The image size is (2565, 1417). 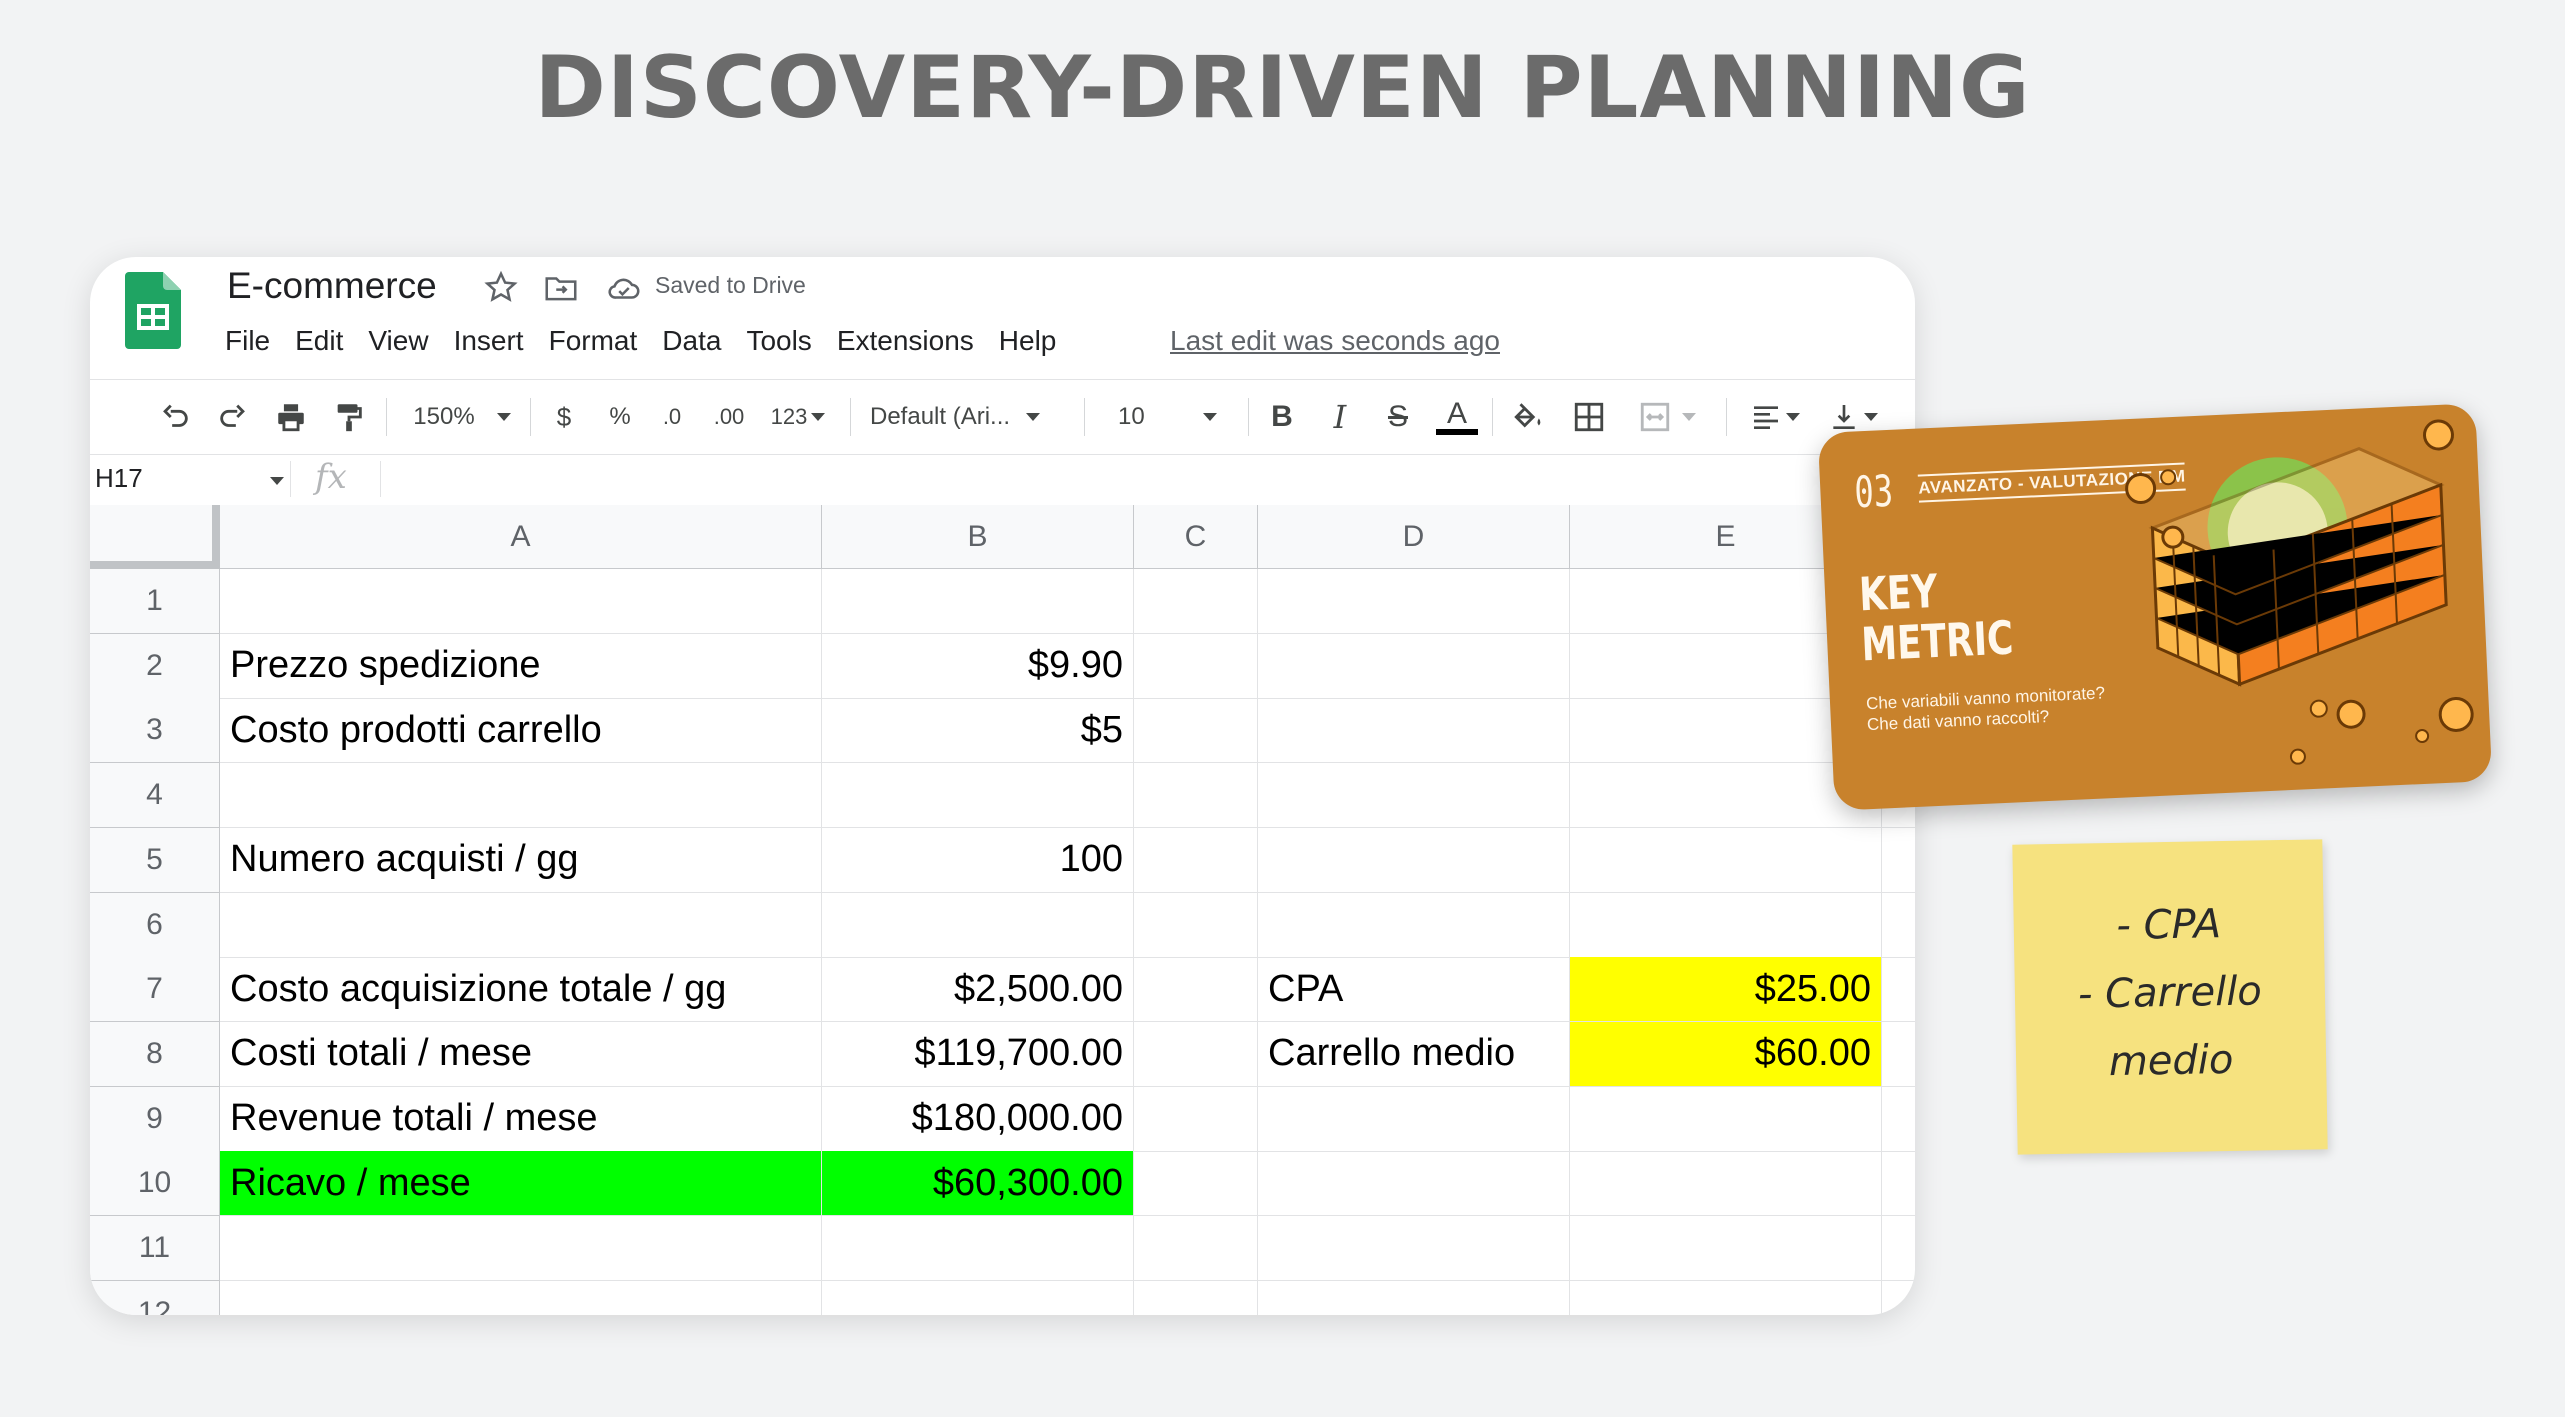 What do you see at coordinates (1414, 537) in the screenshot?
I see `column-header-d: D` at bounding box center [1414, 537].